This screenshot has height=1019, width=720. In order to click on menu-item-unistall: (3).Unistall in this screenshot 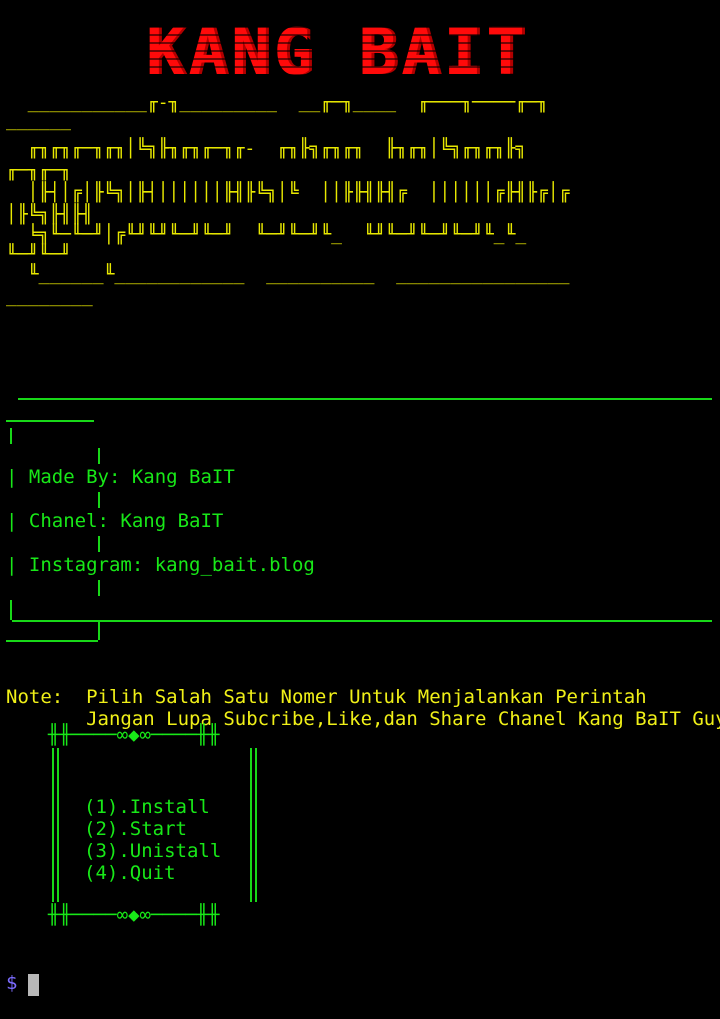, I will do `click(152, 851)`.